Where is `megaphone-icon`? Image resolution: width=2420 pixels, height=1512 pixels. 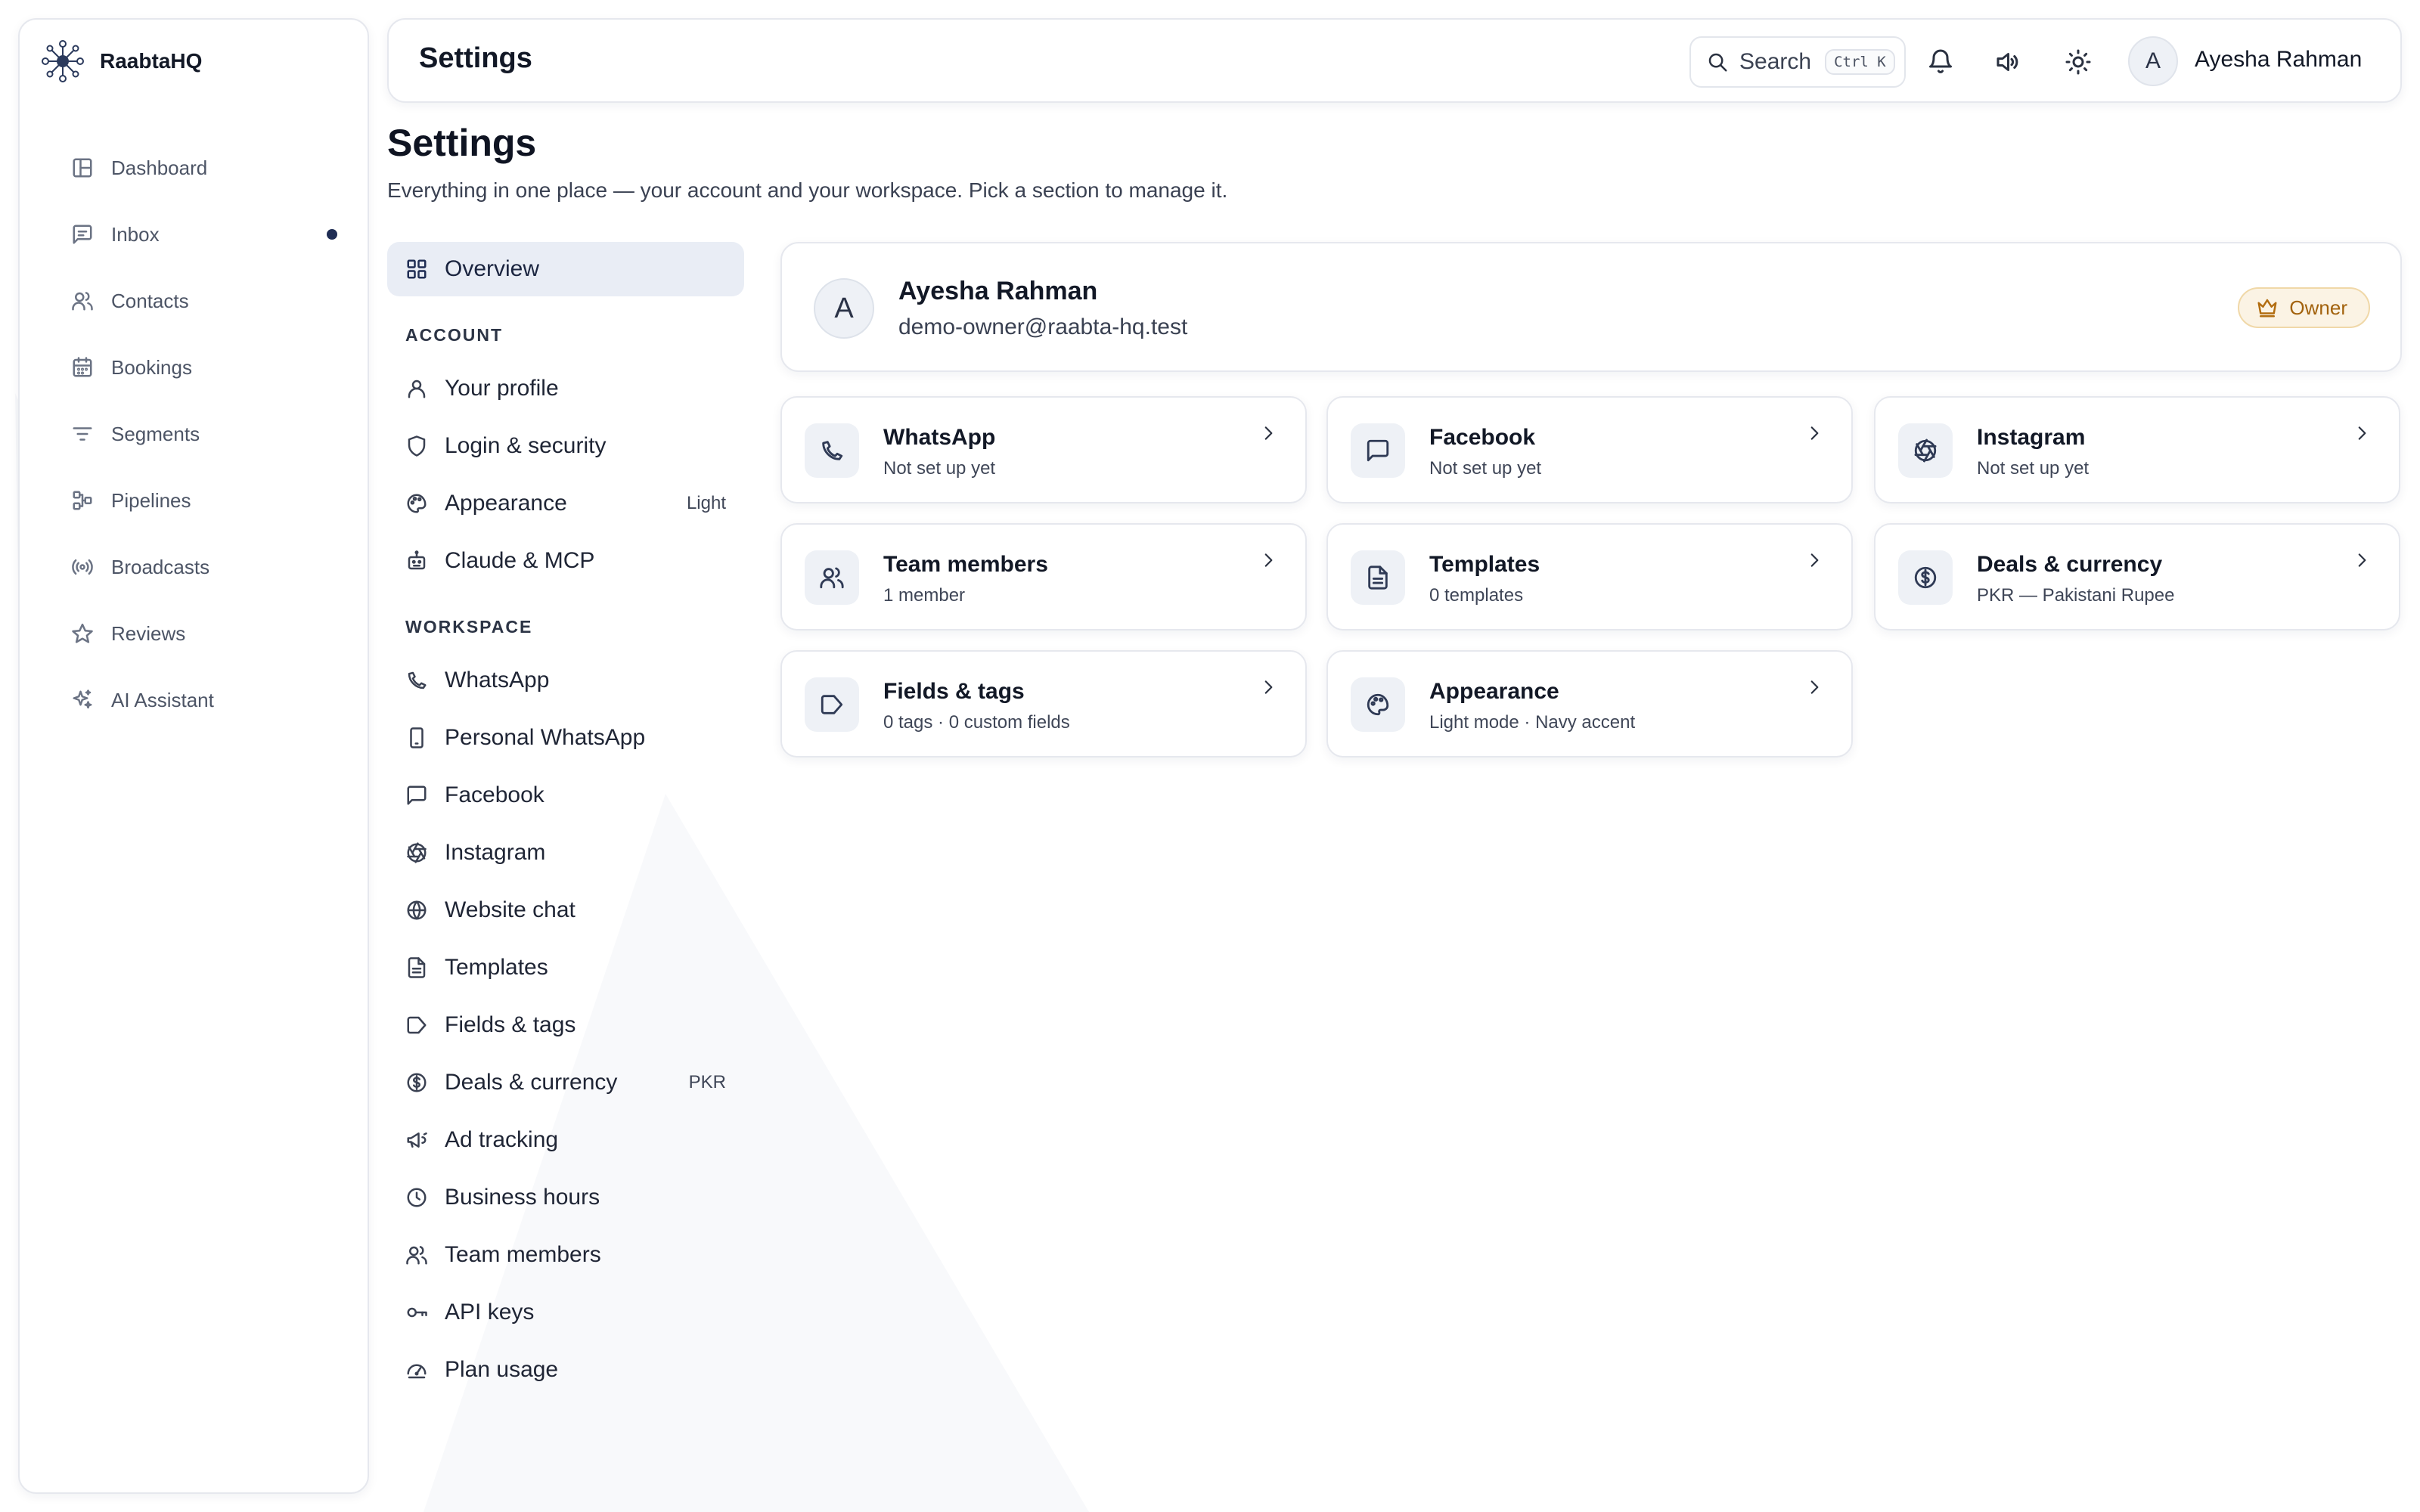
megaphone-icon is located at coordinates (417, 1140).